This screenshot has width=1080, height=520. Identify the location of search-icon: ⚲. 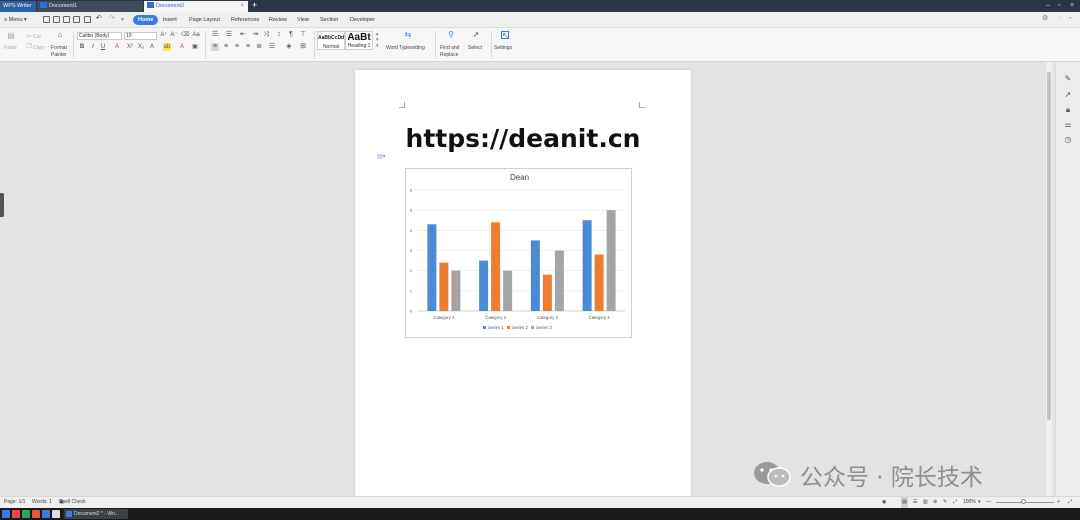
(451, 35).